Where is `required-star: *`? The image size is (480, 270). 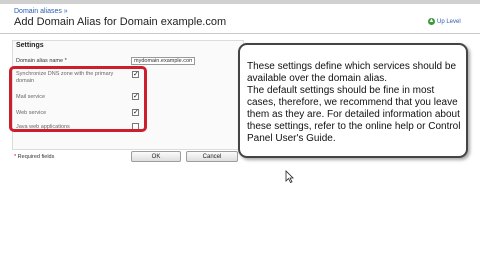 required-star: * is located at coordinates (15, 157).